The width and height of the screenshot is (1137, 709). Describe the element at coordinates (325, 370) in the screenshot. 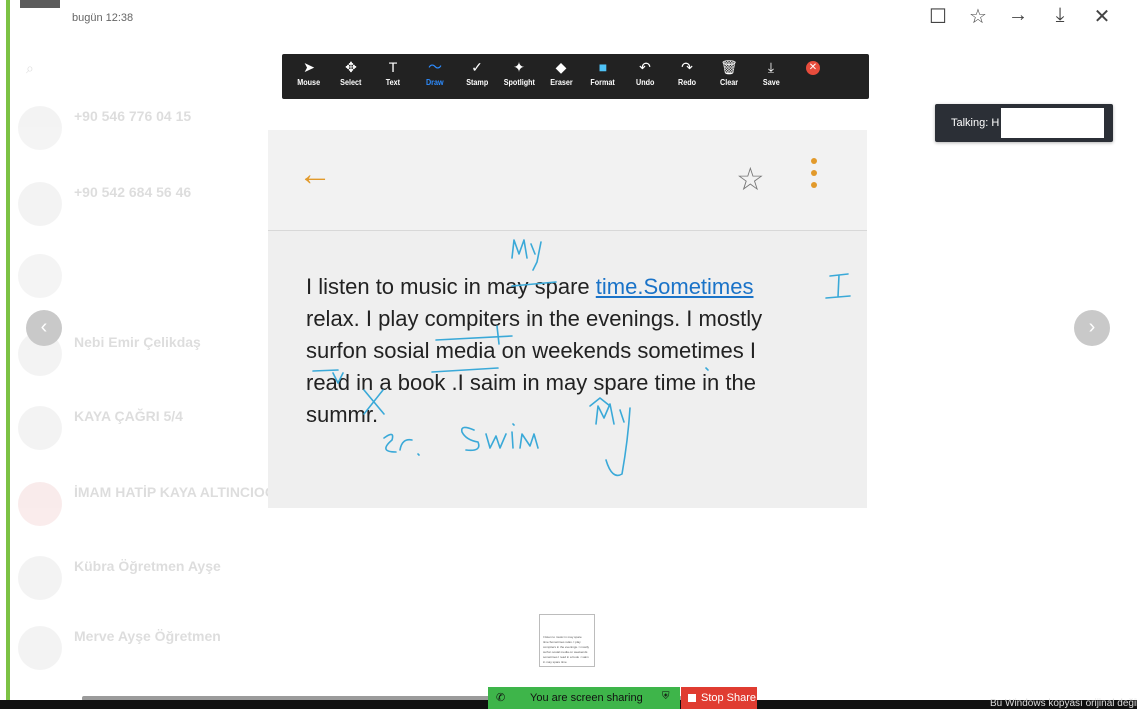

I see `ink-underline-surfon` at that location.